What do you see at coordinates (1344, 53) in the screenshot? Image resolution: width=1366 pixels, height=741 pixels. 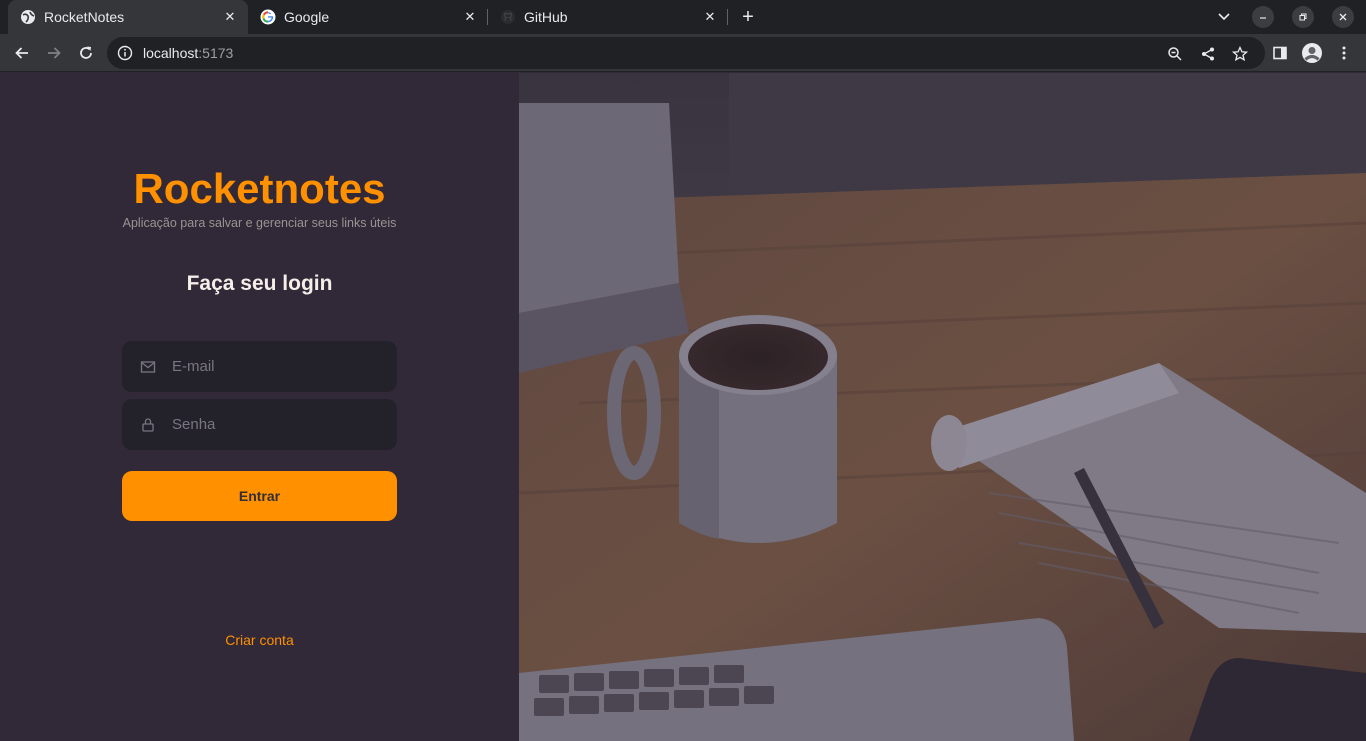 I see `menu-dots-icon` at bounding box center [1344, 53].